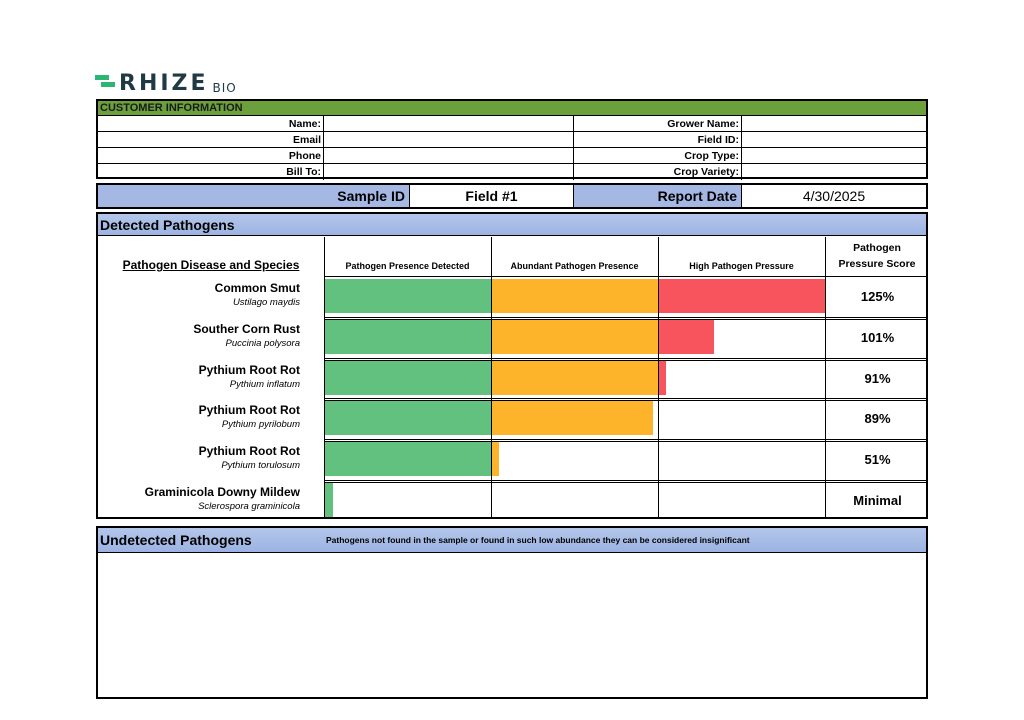  What do you see at coordinates (264, 384) in the screenshot?
I see `pathogen-species-name: Pythium inflatum` at bounding box center [264, 384].